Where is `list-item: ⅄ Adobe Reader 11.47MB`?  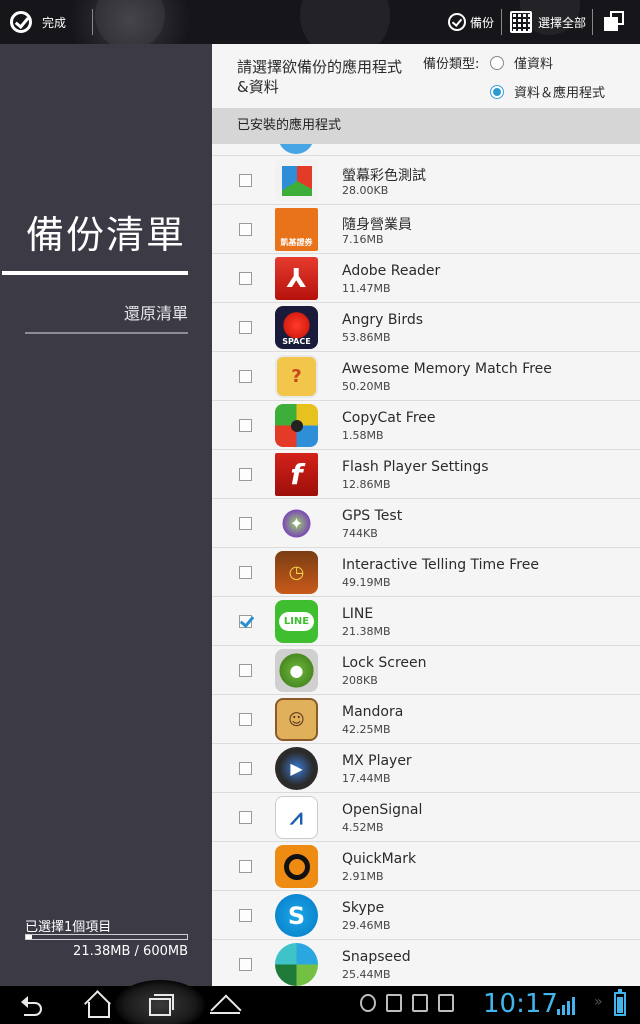
list-item: ⅄ Adobe Reader 11.47MB is located at coordinates (426, 278).